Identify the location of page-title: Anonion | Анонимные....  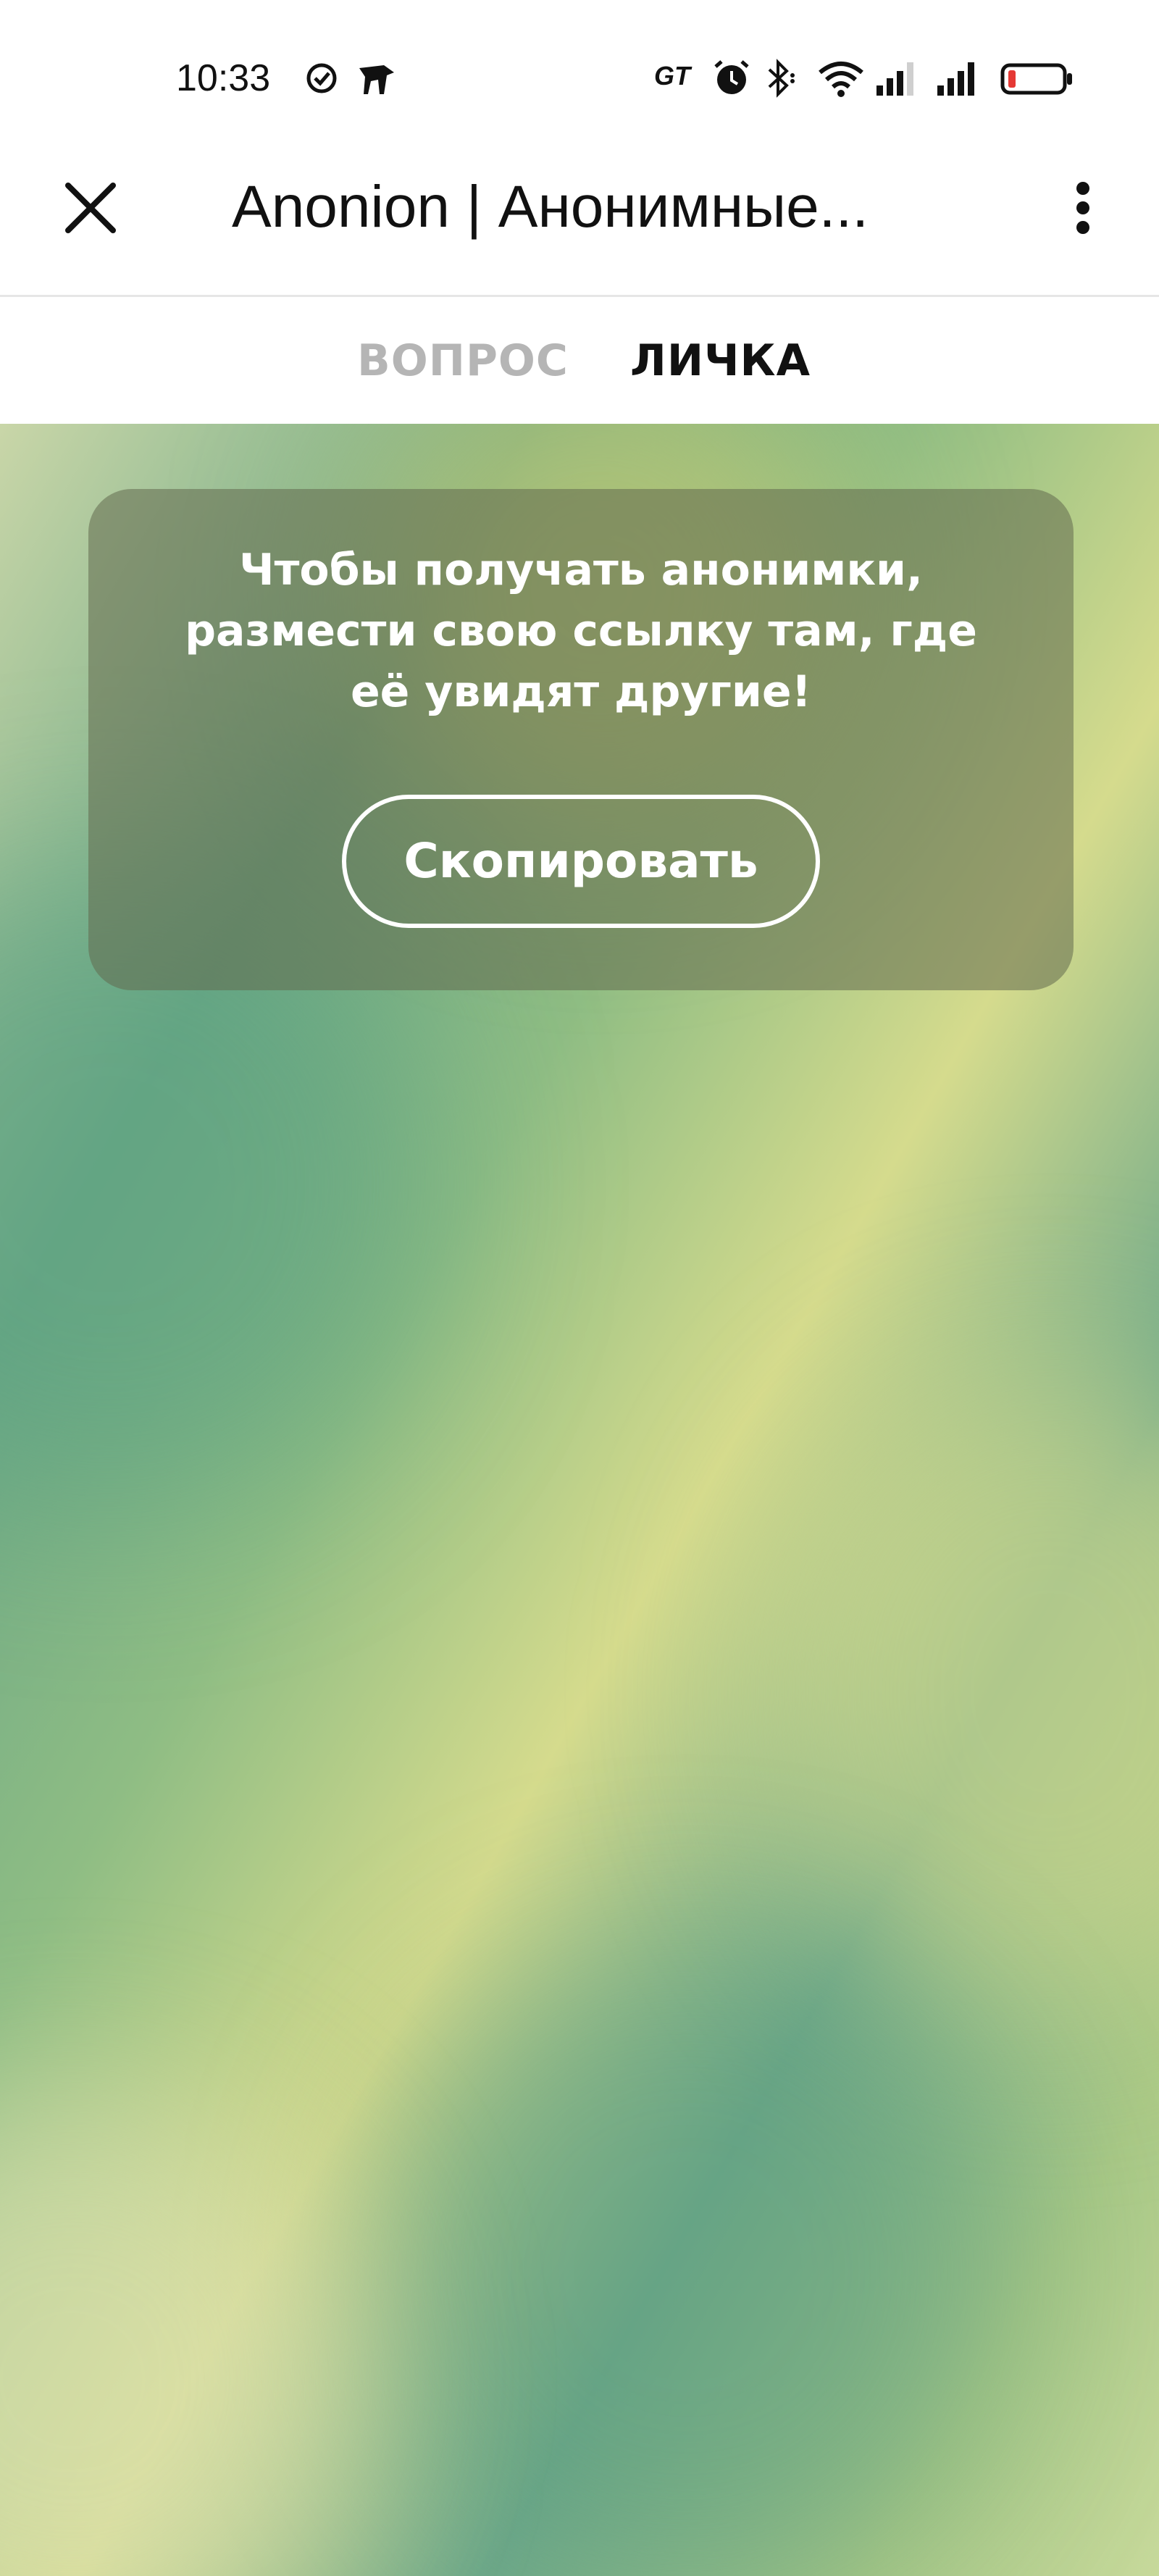
(550, 207).